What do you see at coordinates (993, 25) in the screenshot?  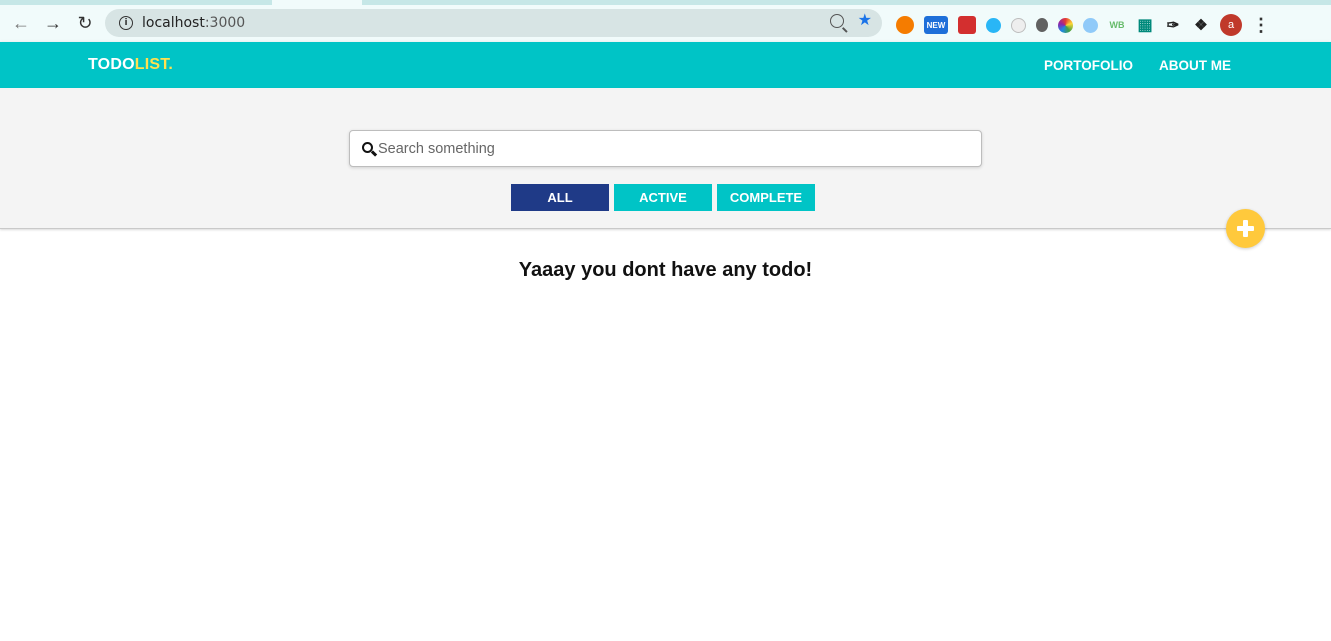 I see `blue-circle-ext-icon` at bounding box center [993, 25].